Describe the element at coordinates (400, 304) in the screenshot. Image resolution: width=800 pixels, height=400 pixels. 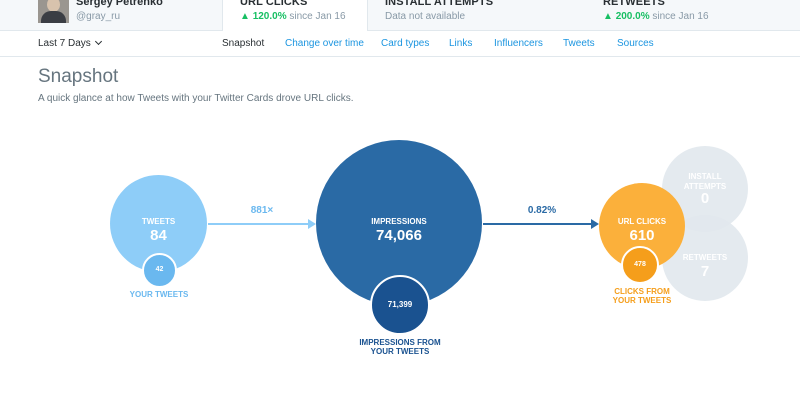
I see `impressions-from-tweets-value: 71,399` at that location.